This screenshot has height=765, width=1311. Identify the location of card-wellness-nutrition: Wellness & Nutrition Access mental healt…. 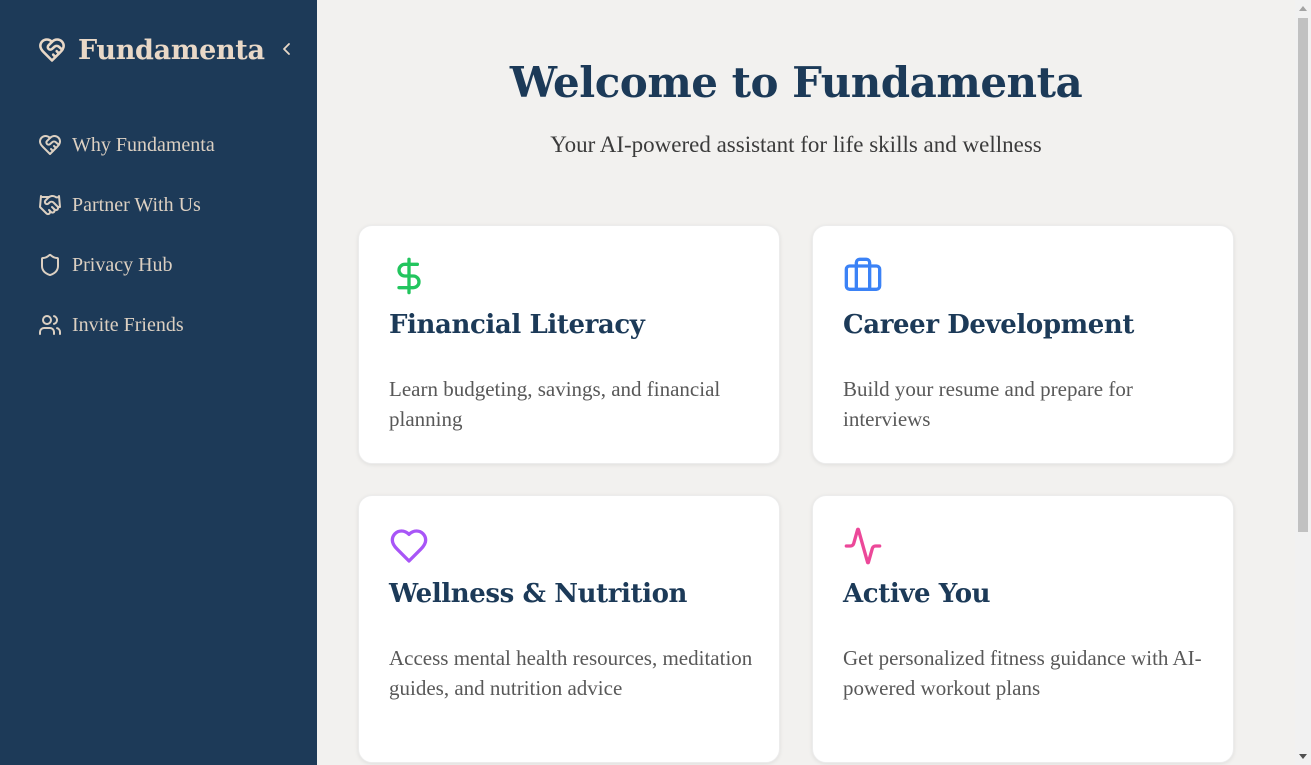
(569, 629).